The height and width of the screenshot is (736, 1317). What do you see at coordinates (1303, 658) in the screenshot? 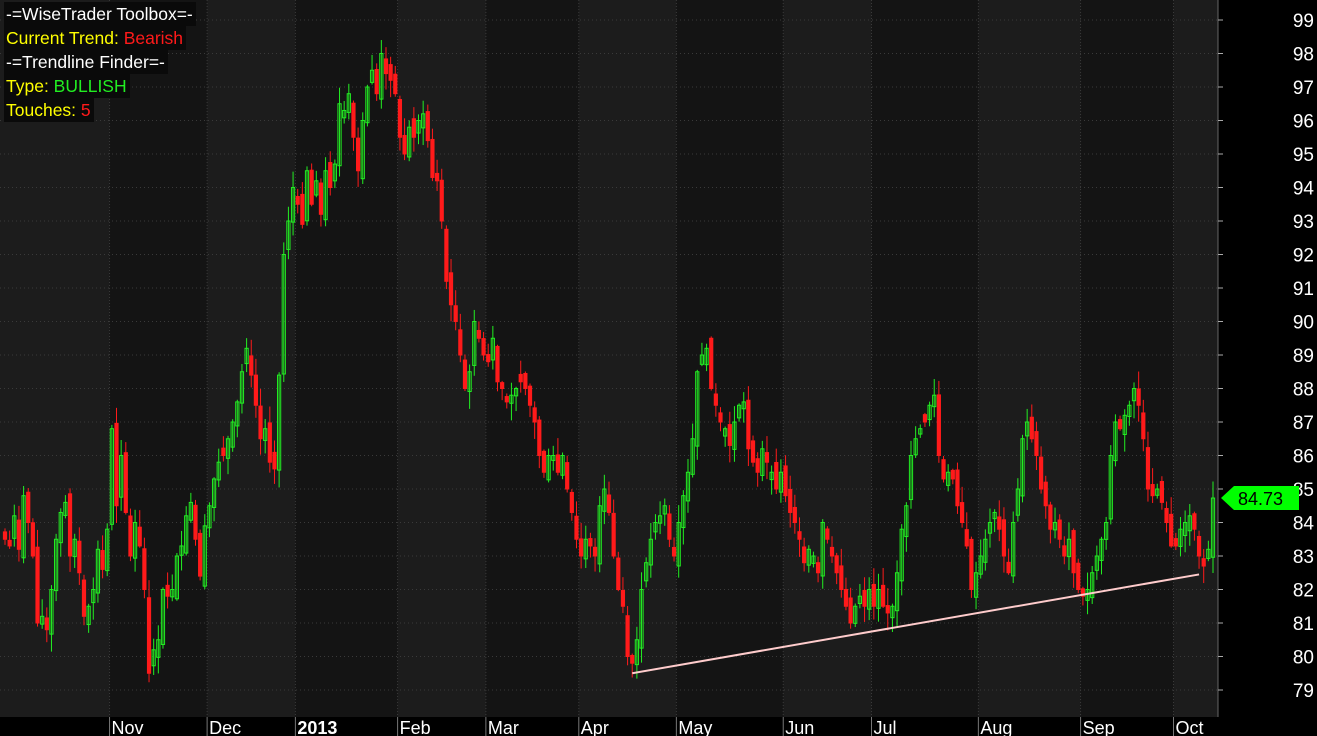
I see `price-tick-label: 80` at bounding box center [1303, 658].